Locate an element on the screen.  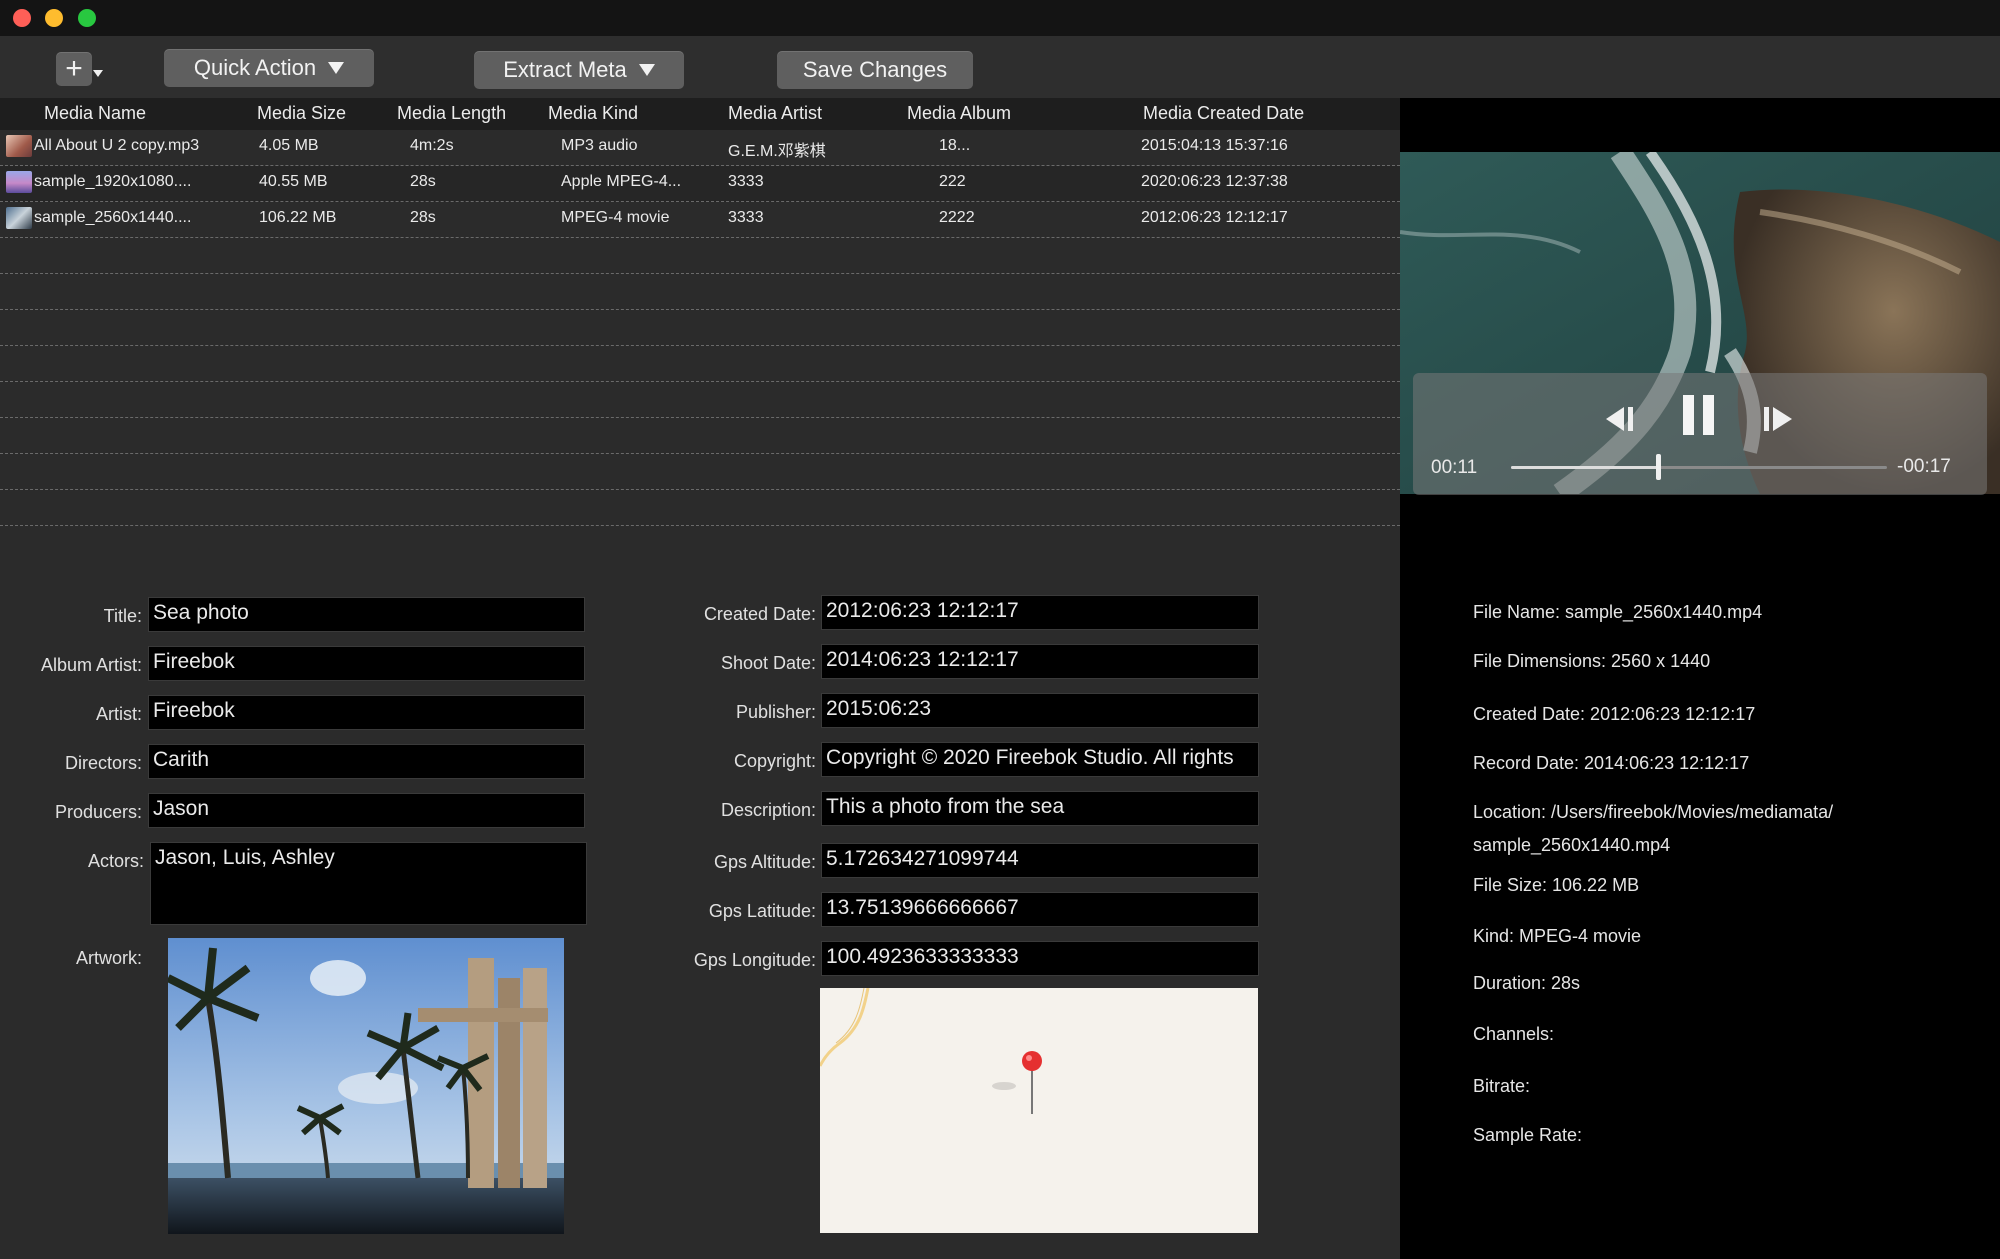
producers-field: Jason is located at coordinates (366, 810).